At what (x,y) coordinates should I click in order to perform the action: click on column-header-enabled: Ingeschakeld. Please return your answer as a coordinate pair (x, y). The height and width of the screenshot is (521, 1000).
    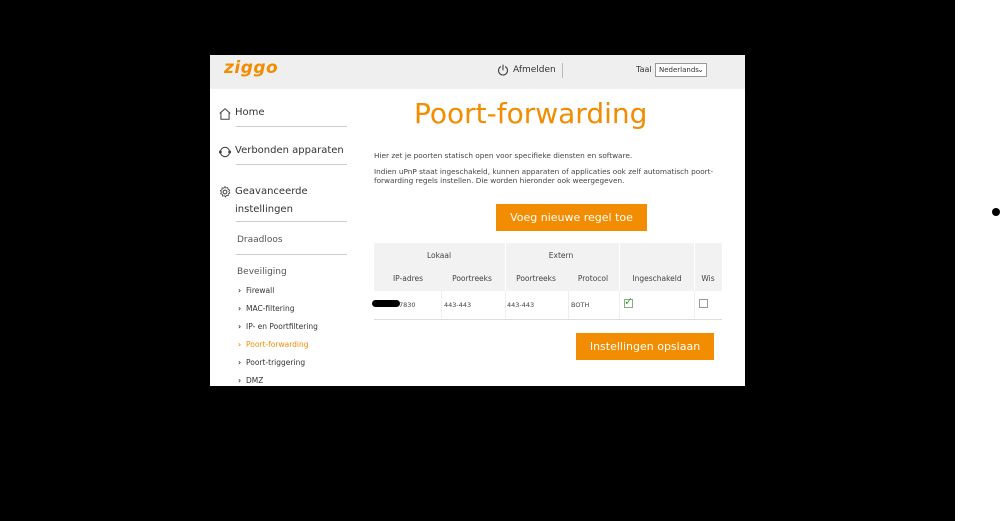
    Looking at the image, I should click on (657, 278).